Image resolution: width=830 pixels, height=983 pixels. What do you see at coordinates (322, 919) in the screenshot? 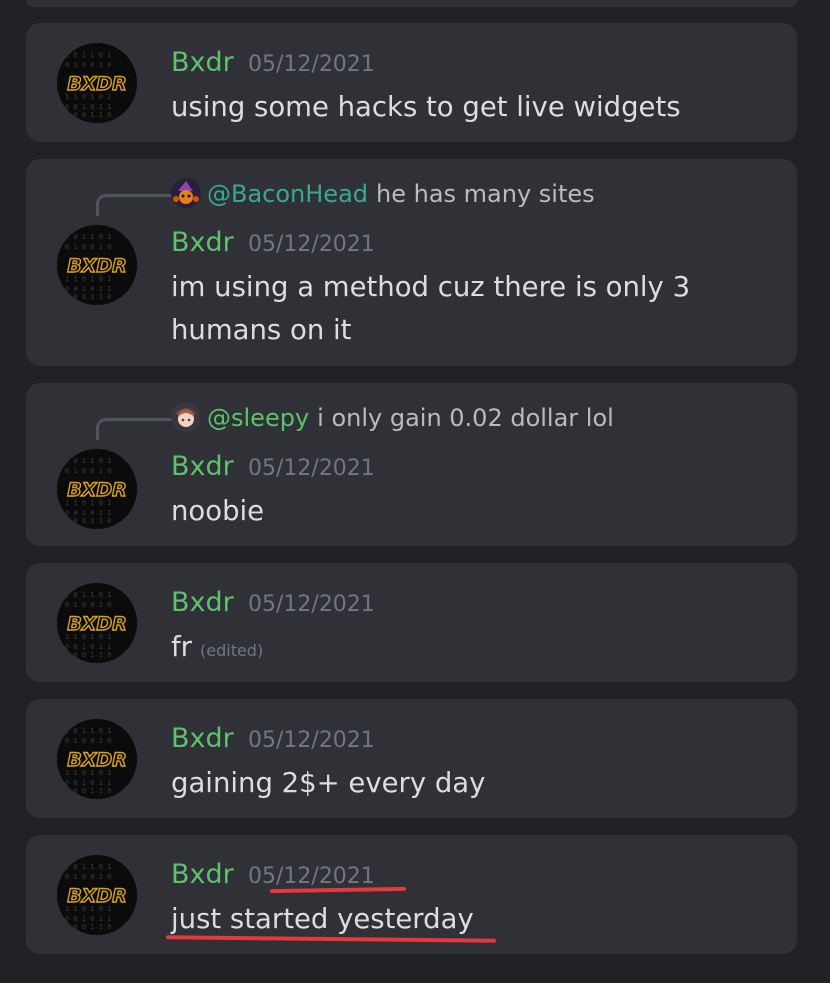
I see `message-text: just started yesterday` at bounding box center [322, 919].